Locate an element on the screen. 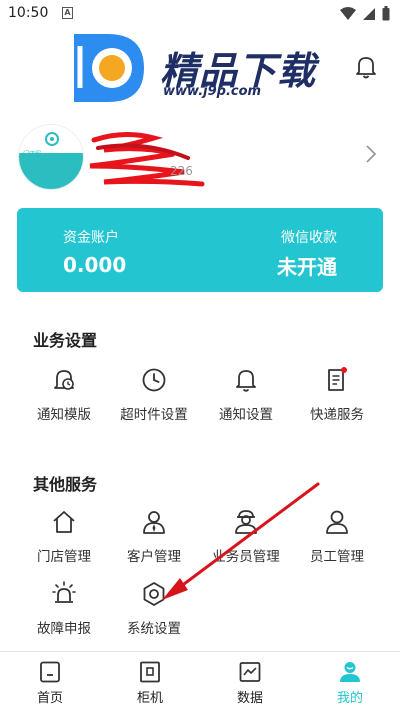 The height and width of the screenshot is (712, 400). express-service-item: 快递服务 is located at coordinates (337, 396).